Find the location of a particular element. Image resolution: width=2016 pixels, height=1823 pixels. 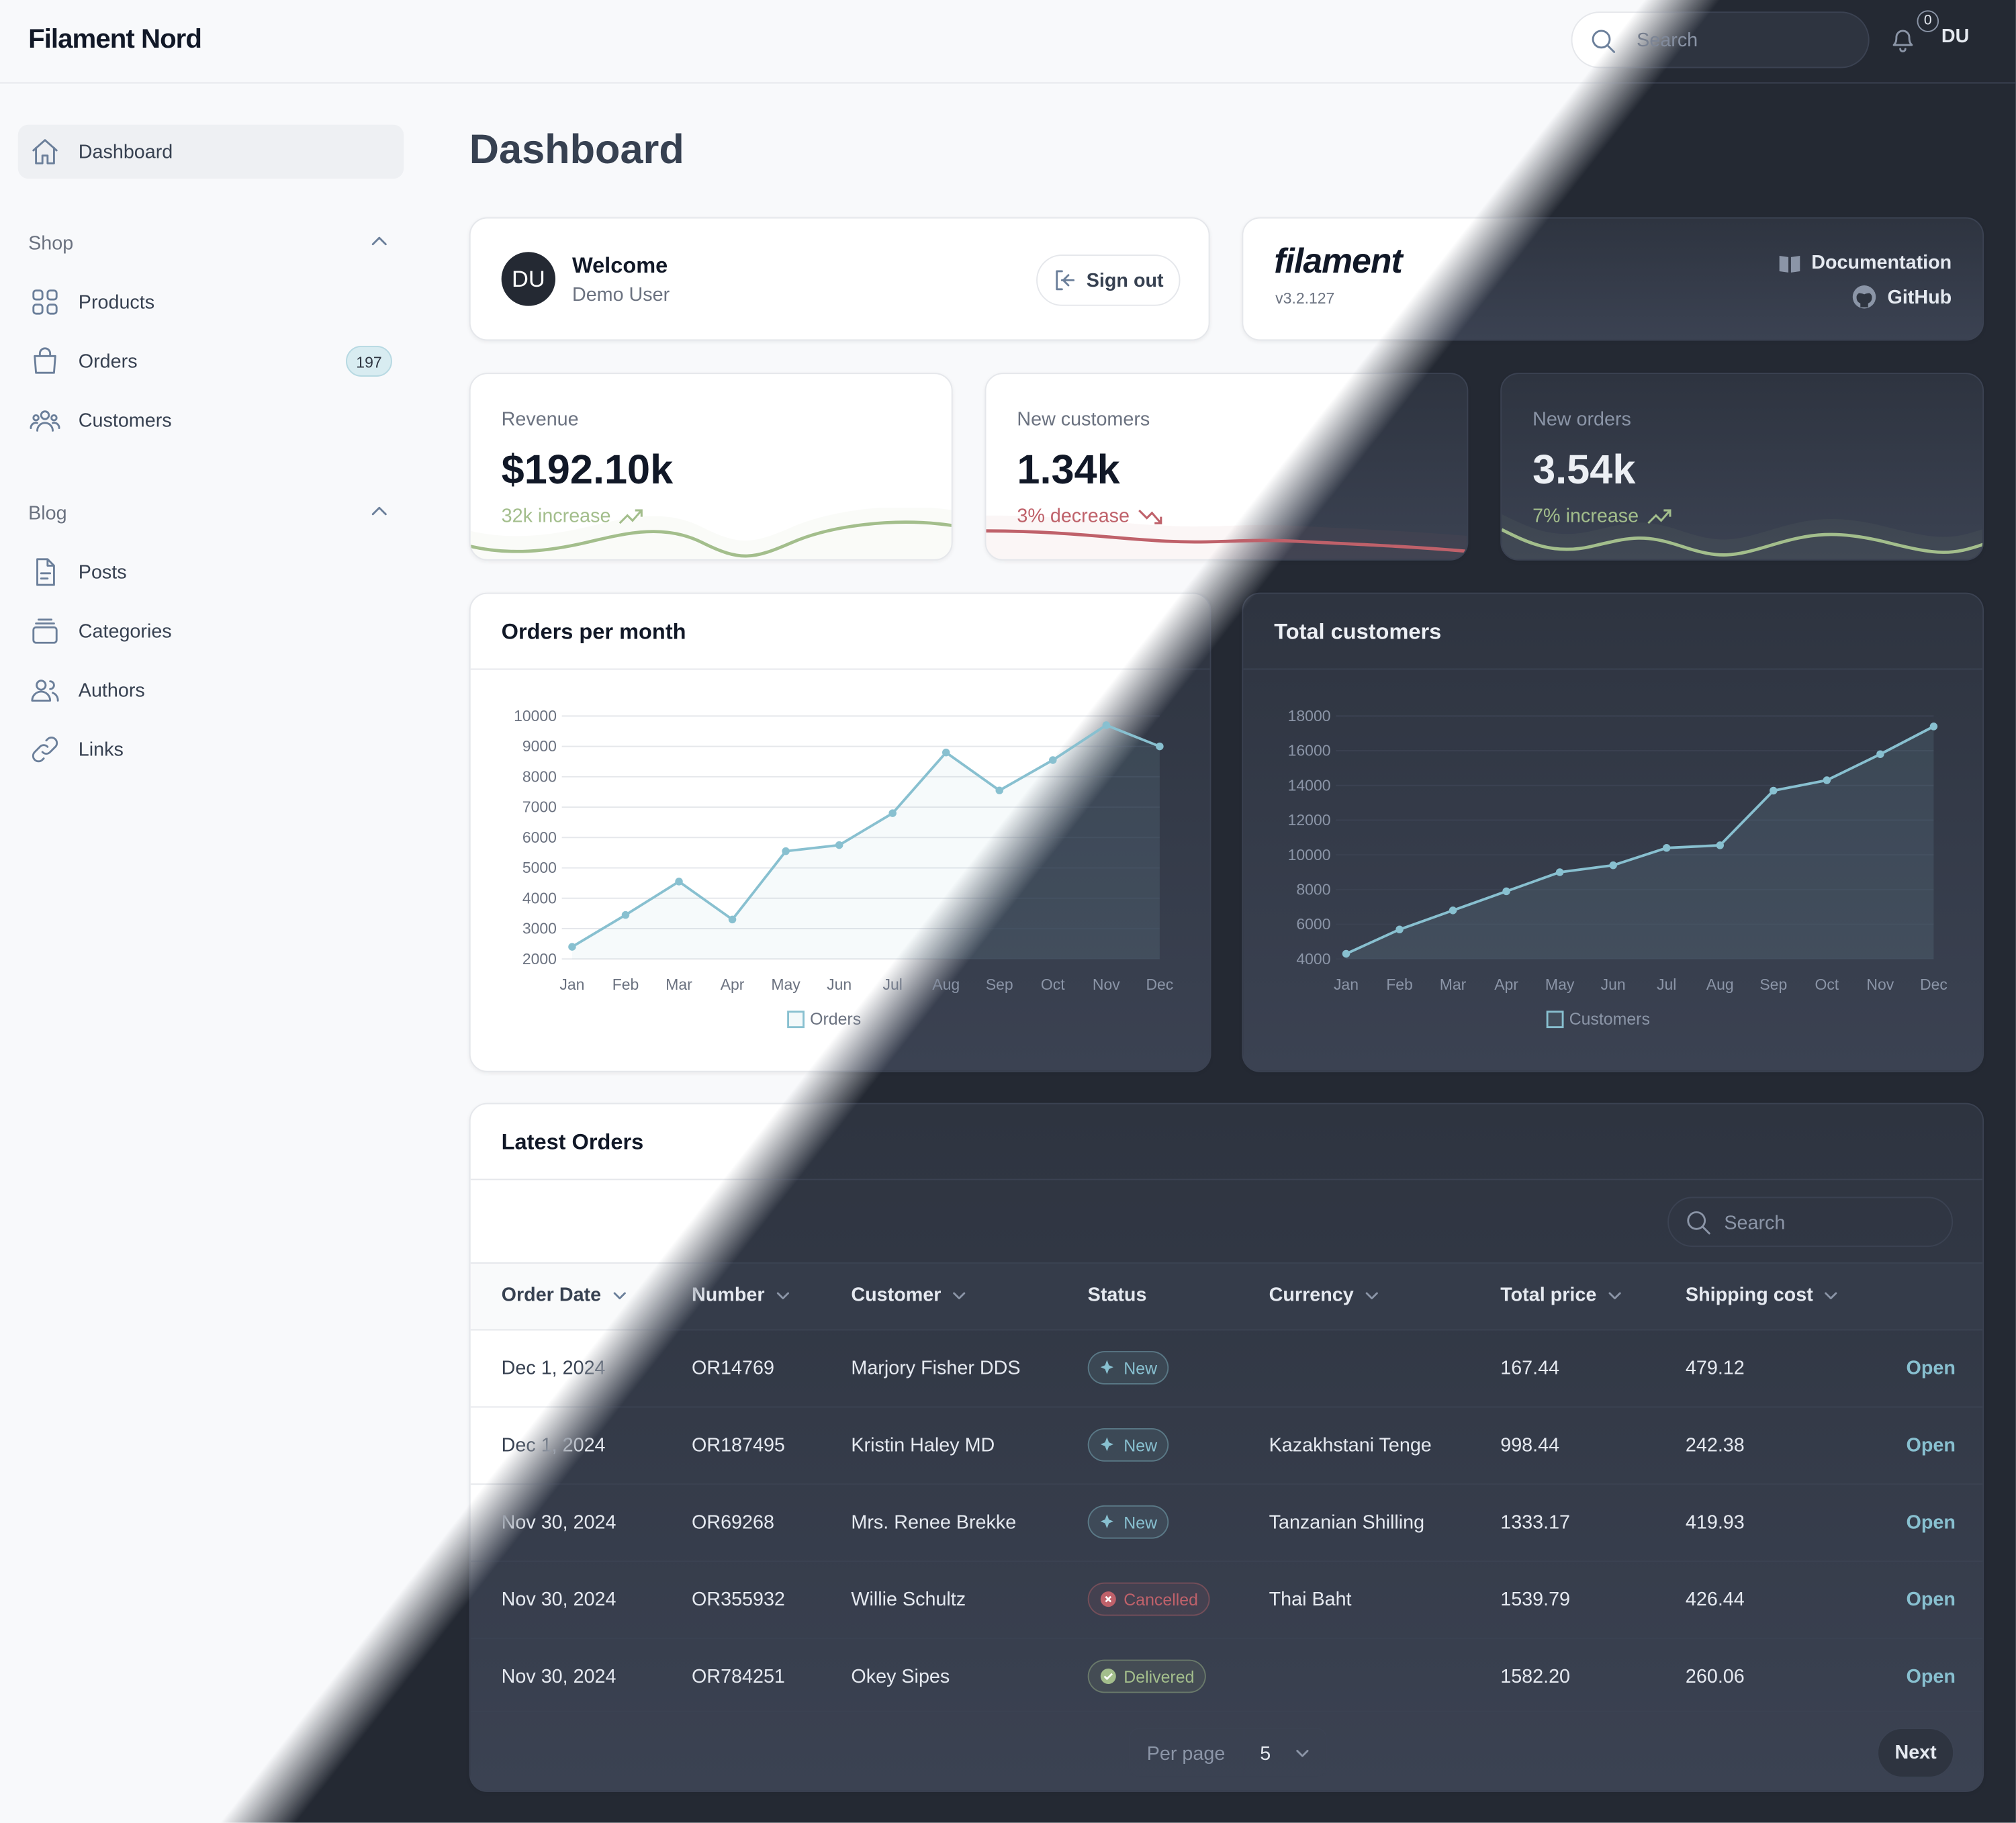

sparkles-icon is located at coordinates (1106, 1521).